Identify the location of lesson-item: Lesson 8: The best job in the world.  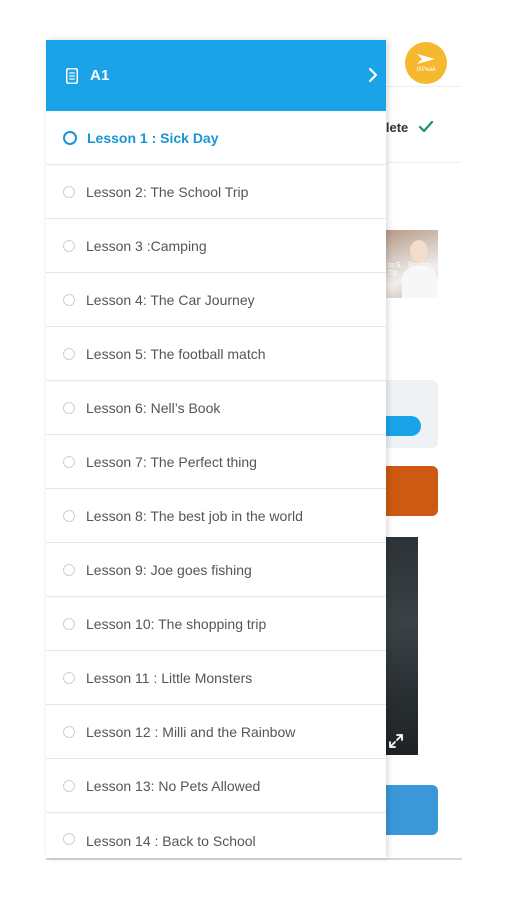
(216, 516).